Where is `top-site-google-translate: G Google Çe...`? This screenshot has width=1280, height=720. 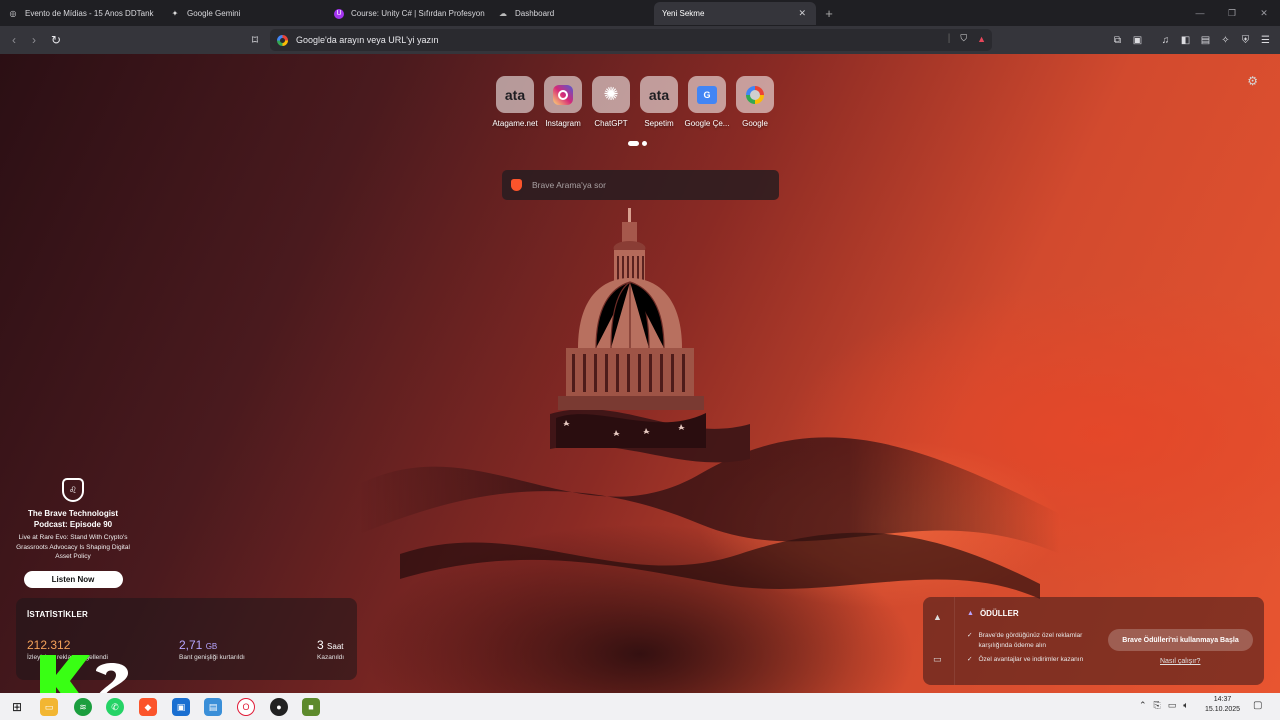 top-site-google-translate: G Google Çe... is located at coordinates (707, 102).